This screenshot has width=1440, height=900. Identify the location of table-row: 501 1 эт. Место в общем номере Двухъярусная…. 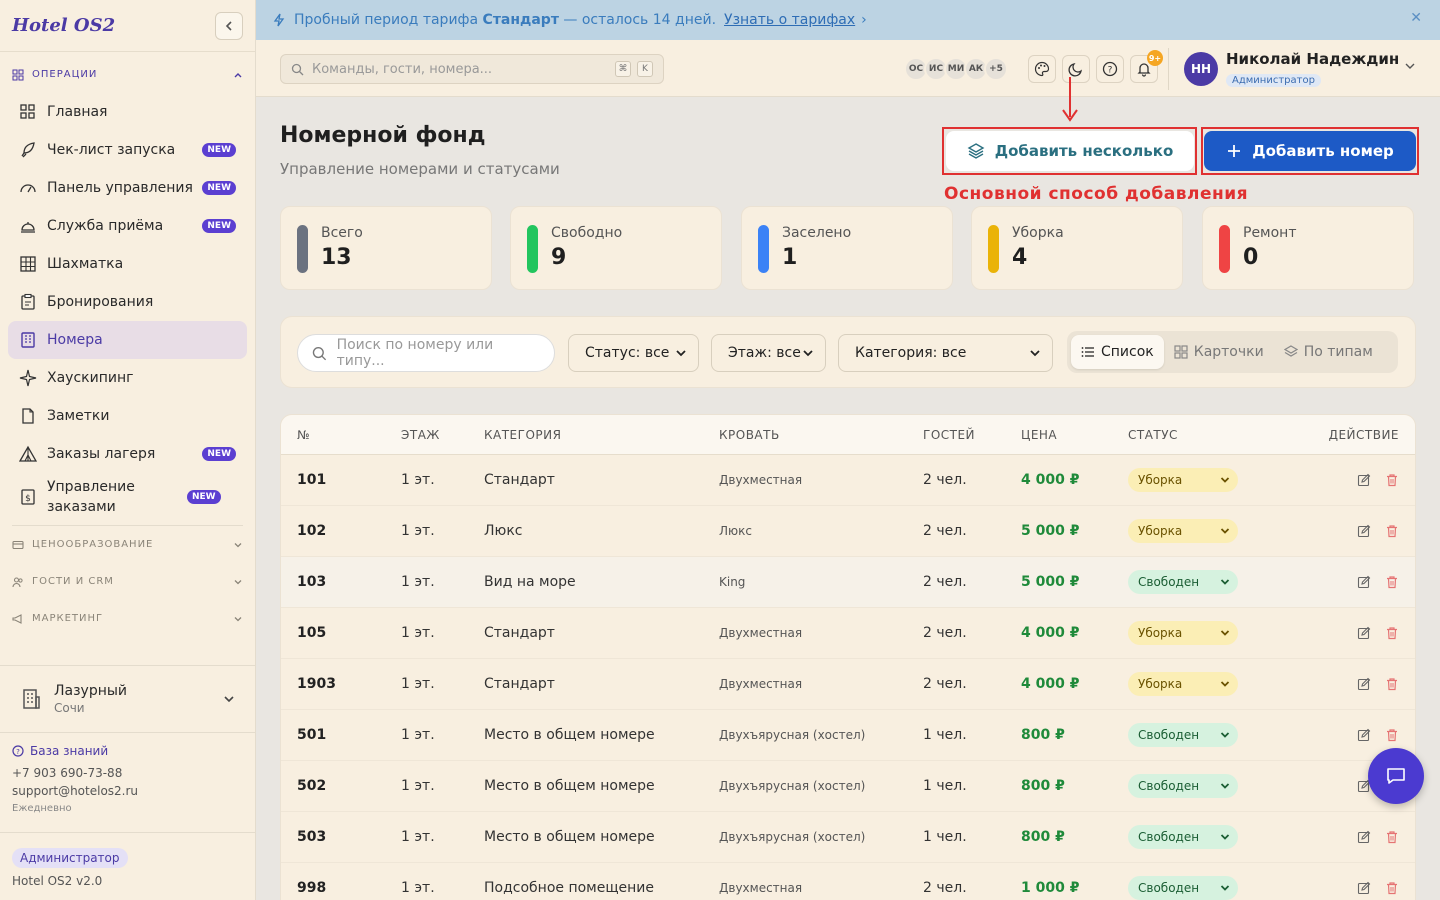
(848, 735).